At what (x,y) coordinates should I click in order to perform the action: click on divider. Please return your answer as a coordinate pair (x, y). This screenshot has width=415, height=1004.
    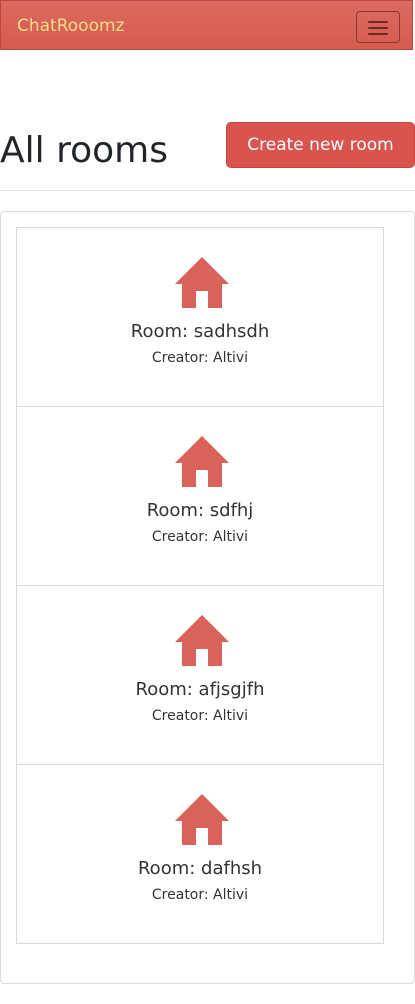
    Looking at the image, I should click on (207, 190).